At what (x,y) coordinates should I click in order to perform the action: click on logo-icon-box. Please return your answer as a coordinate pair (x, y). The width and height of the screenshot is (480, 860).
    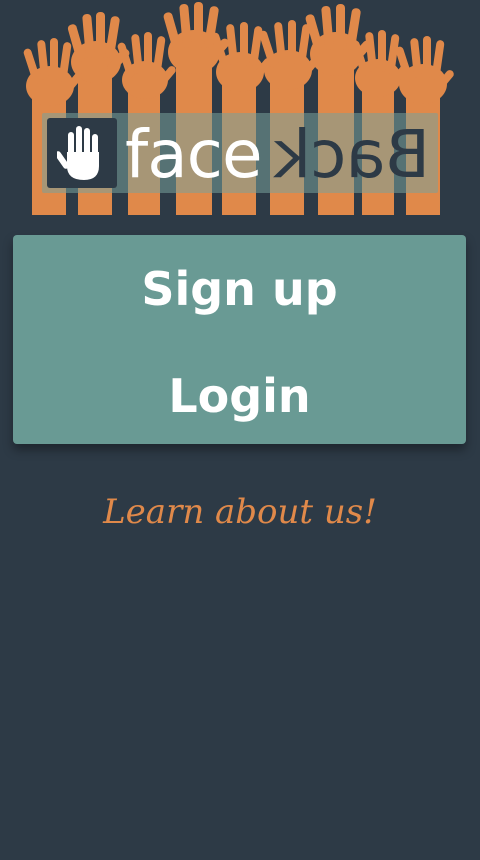
    Looking at the image, I should click on (82, 153).